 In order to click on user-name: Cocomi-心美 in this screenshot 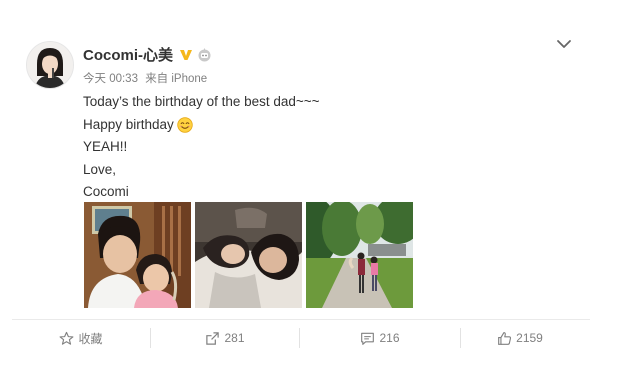, I will do `click(147, 54)`.